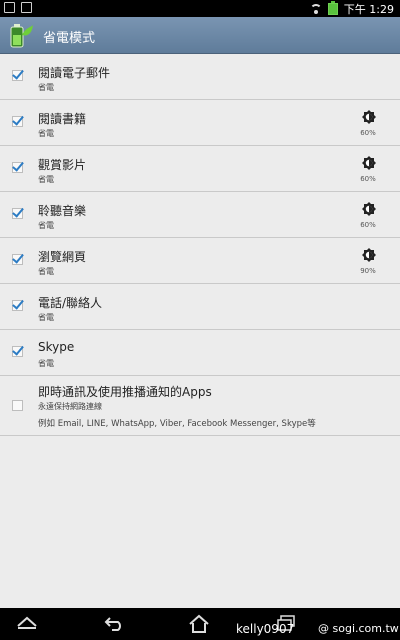 The height and width of the screenshot is (640, 400). Describe the element at coordinates (358, 628) in the screenshot. I see `watermark-site: @ sogi.com.tw` at that location.